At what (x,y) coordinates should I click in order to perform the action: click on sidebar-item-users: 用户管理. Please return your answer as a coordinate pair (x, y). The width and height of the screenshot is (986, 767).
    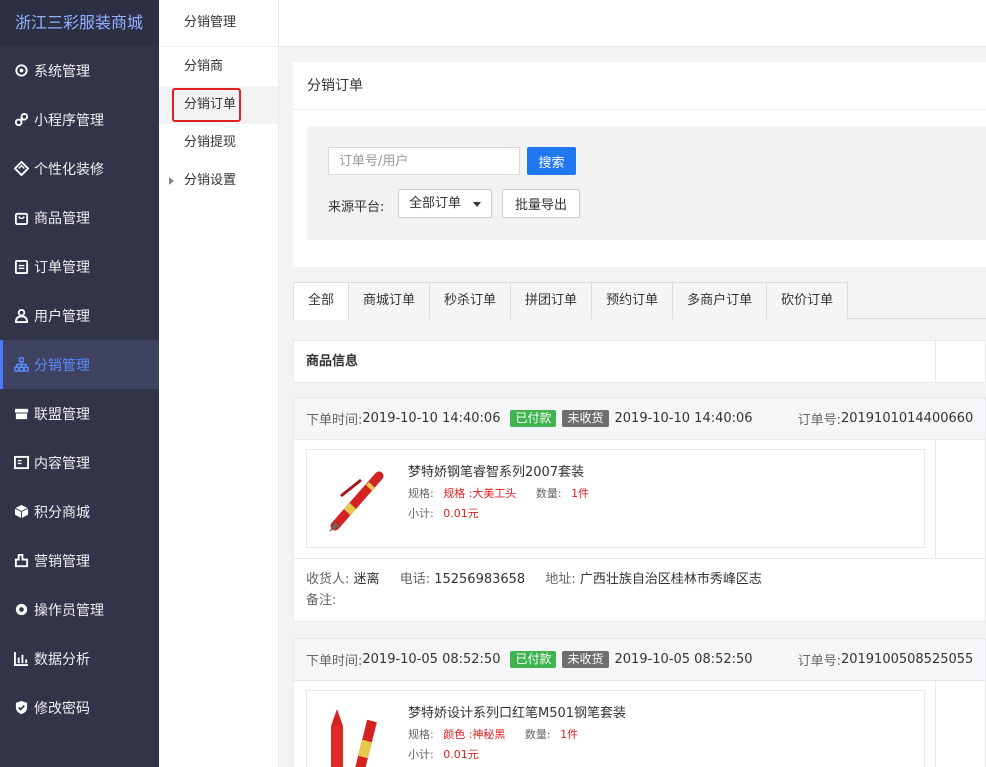
    Looking at the image, I should click on (79, 315).